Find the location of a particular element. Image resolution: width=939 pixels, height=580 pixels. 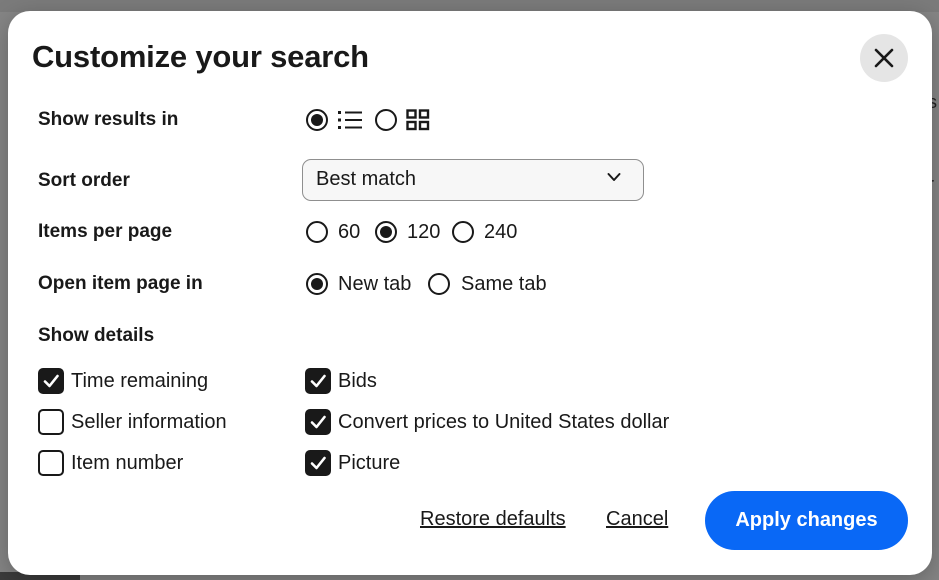

list-view-icon is located at coordinates (350, 120).